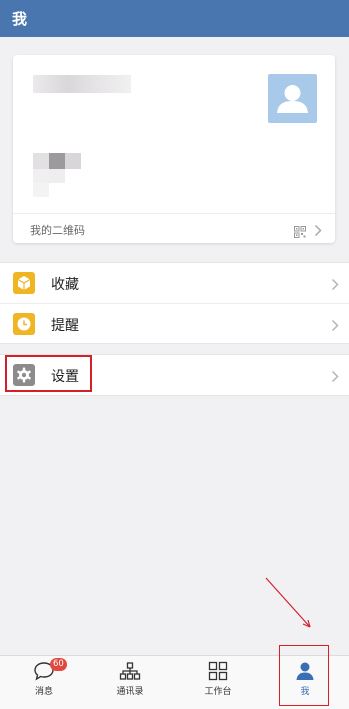  What do you see at coordinates (82, 84) in the screenshot?
I see `blurred-user-name` at bounding box center [82, 84].